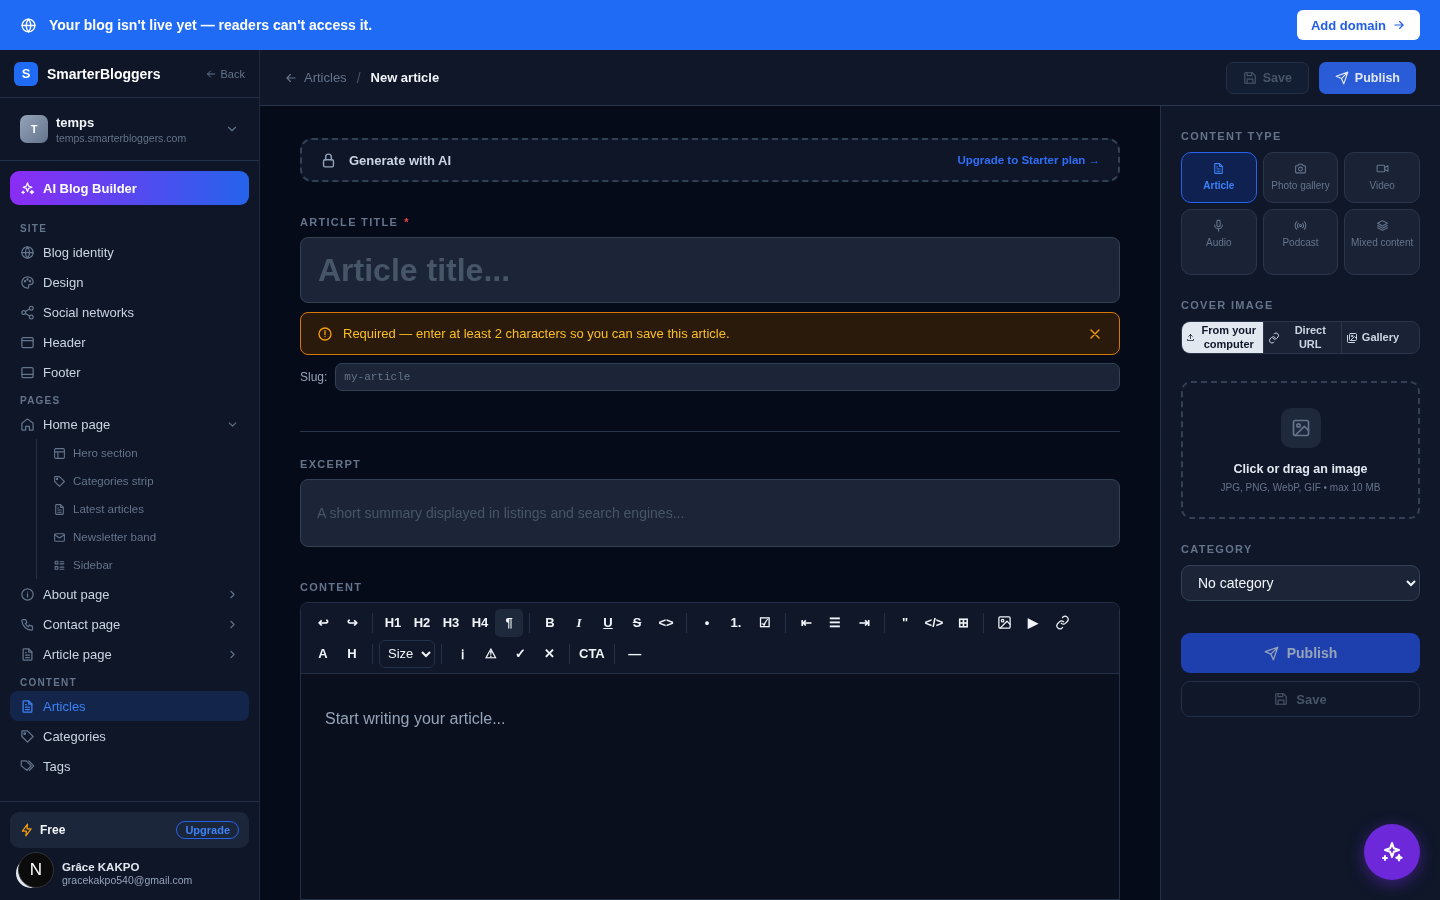 Image resolution: width=1440 pixels, height=900 pixels. What do you see at coordinates (27, 830) in the screenshot?
I see `lightning-icon` at bounding box center [27, 830].